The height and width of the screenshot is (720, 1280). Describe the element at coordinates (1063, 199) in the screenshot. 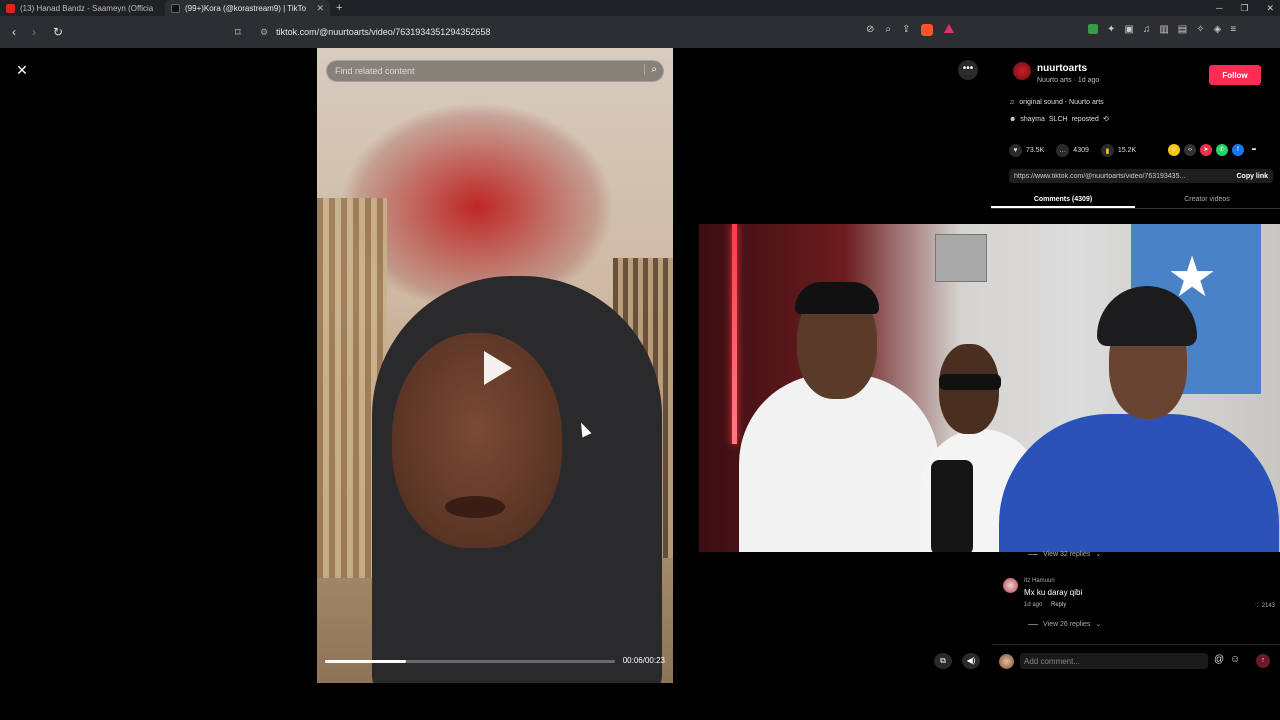

I see `tab-comments: Comments (4309)` at that location.